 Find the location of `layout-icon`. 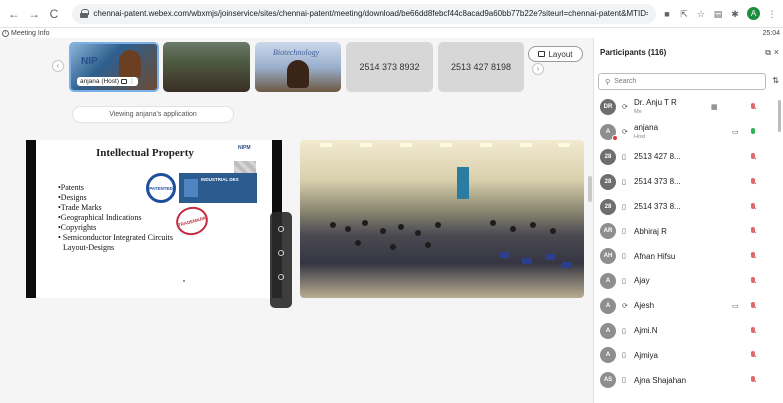

layout-icon is located at coordinates (542, 54).